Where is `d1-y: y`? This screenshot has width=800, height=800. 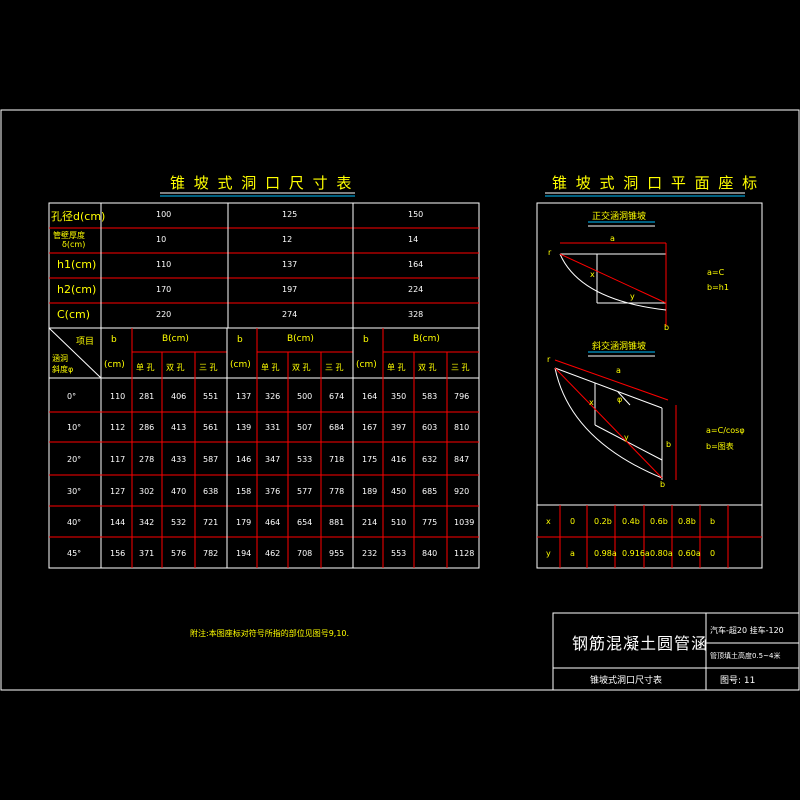
d1-y: y is located at coordinates (632, 296).